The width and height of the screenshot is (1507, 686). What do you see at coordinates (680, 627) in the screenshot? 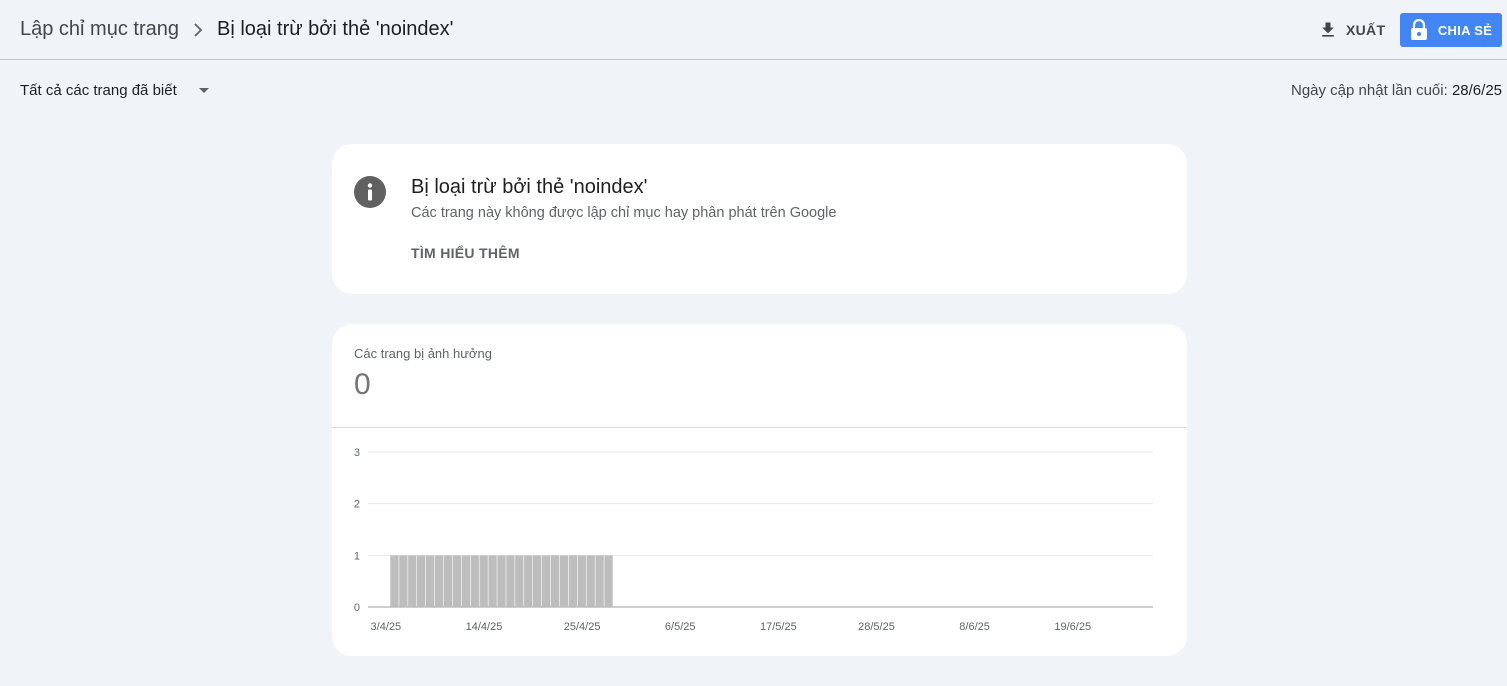
I see `x-tick-label: 6/5/25` at bounding box center [680, 627].